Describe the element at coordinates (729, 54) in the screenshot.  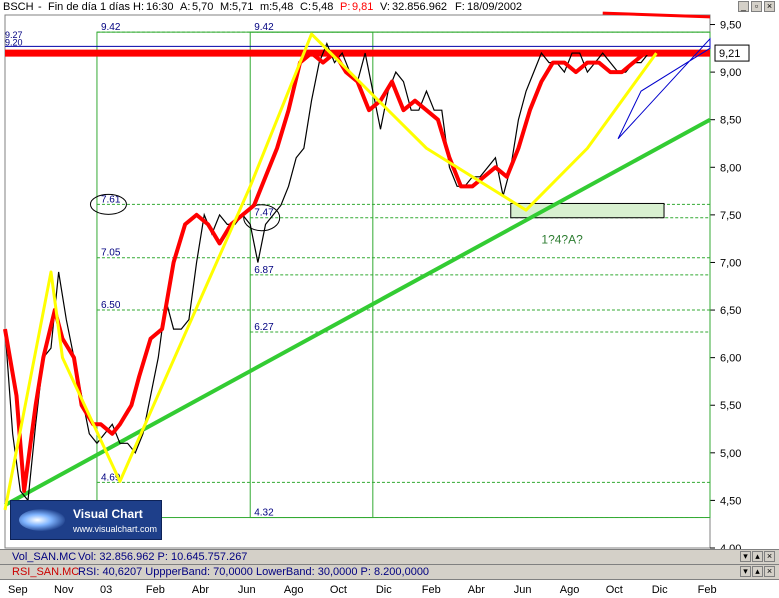
I see `resistance-value-label: 9,21` at that location.